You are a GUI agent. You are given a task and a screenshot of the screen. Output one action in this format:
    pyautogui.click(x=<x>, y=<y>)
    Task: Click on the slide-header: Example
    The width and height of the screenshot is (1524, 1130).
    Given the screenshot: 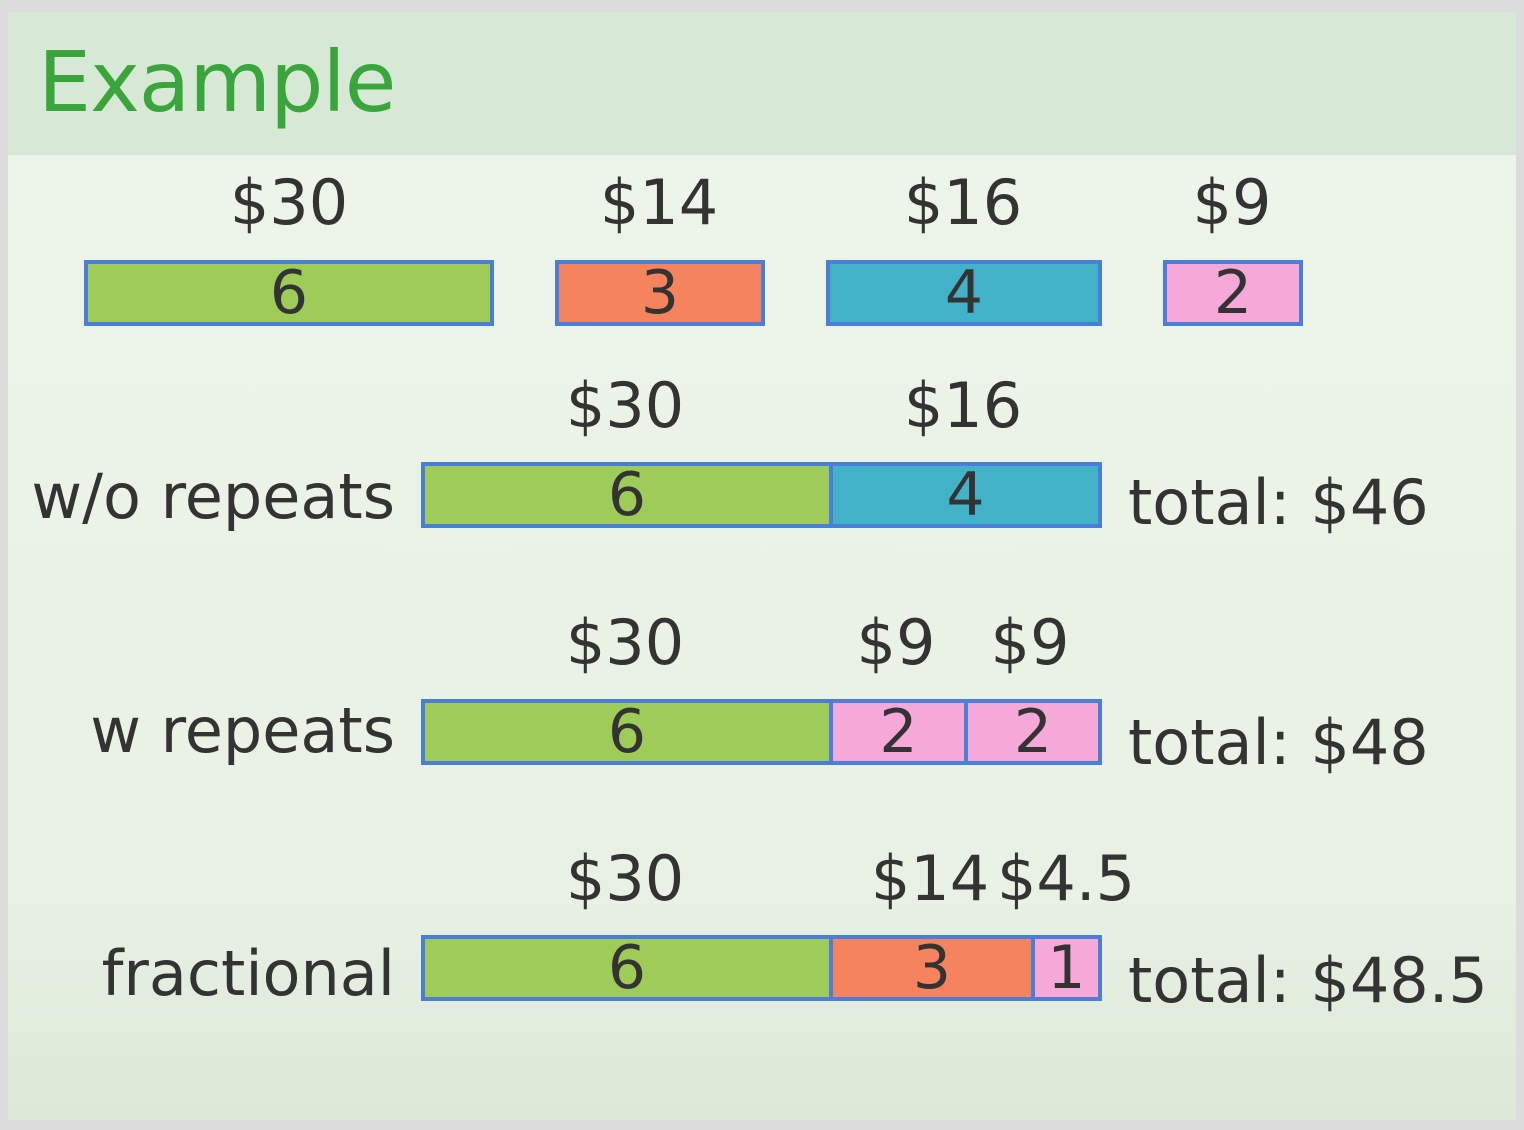 What is the action you would take?
    pyautogui.click(x=762, y=83)
    